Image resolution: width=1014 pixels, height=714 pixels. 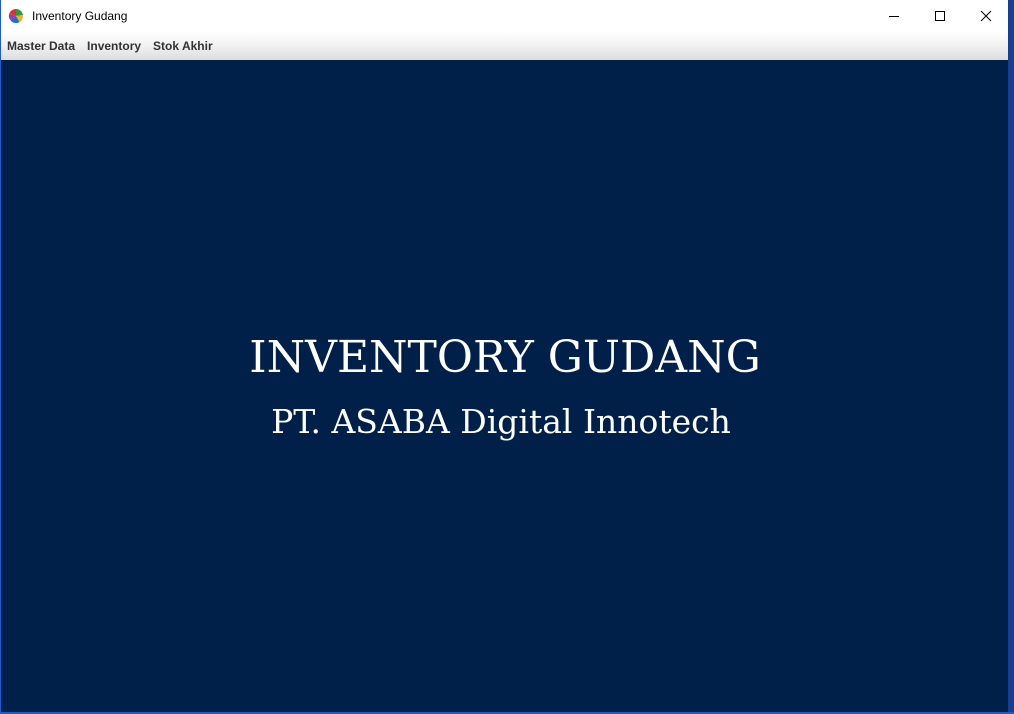 What do you see at coordinates (41, 46) in the screenshot?
I see `menu-master-data: Master Data` at bounding box center [41, 46].